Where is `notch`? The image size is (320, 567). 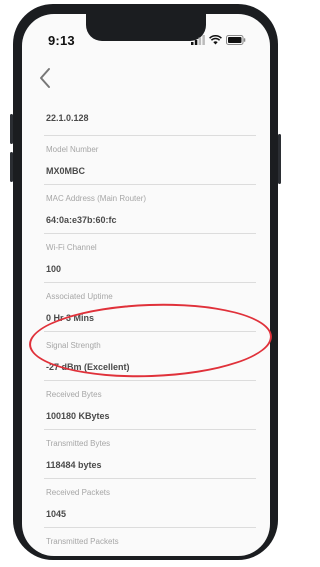
notch is located at coordinates (146, 27).